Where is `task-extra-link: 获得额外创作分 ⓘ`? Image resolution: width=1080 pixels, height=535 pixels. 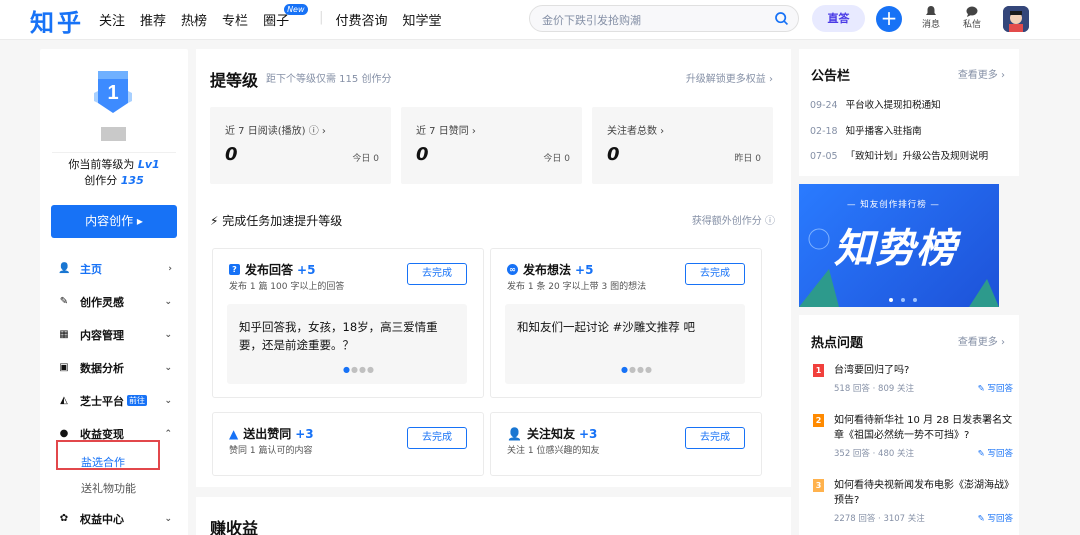 task-extra-link: 获得额外创作分 ⓘ is located at coordinates (733, 219).